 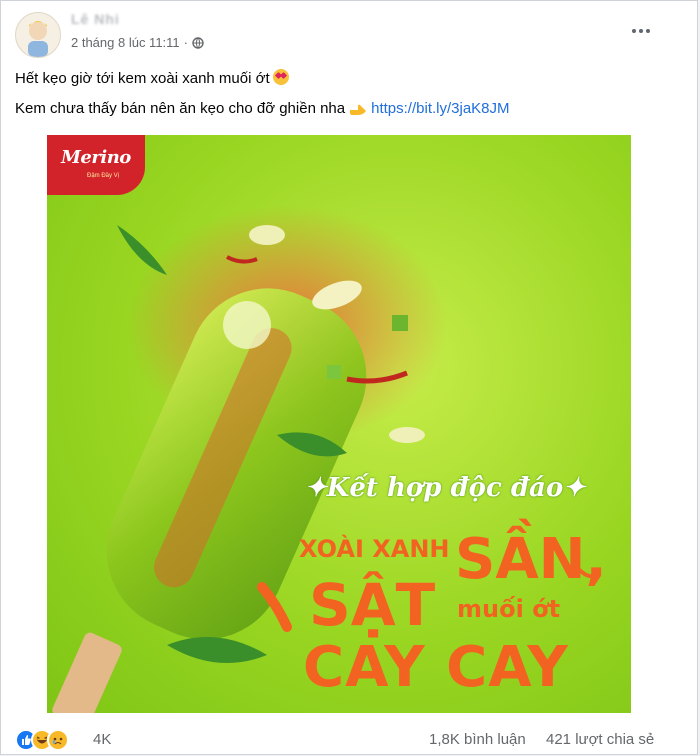 I want to click on author-avatar, so click(x=38, y=35).